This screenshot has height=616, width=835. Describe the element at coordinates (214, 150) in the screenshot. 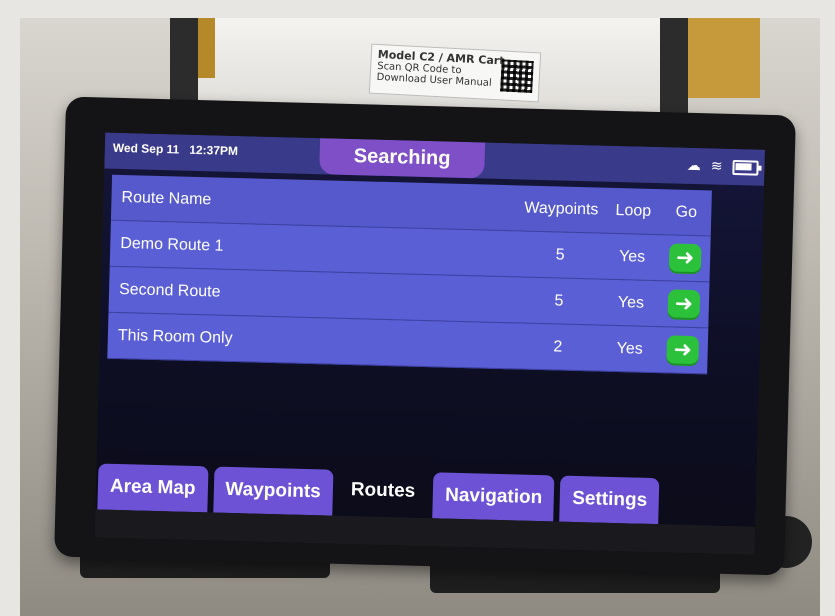

I see `status-time: 12:37PM` at that location.